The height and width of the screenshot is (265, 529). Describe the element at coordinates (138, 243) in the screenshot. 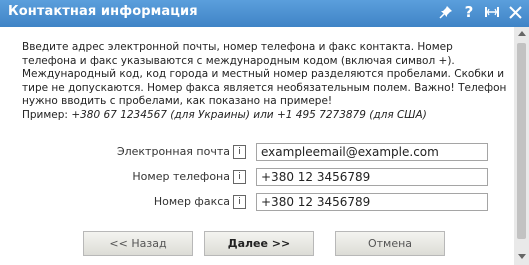

I see `back-button: << Назад` at that location.